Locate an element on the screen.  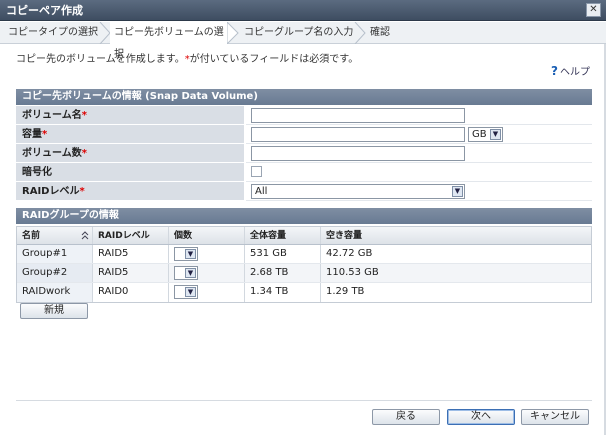
capacity-label: 容量* is located at coordinates (130, 134).